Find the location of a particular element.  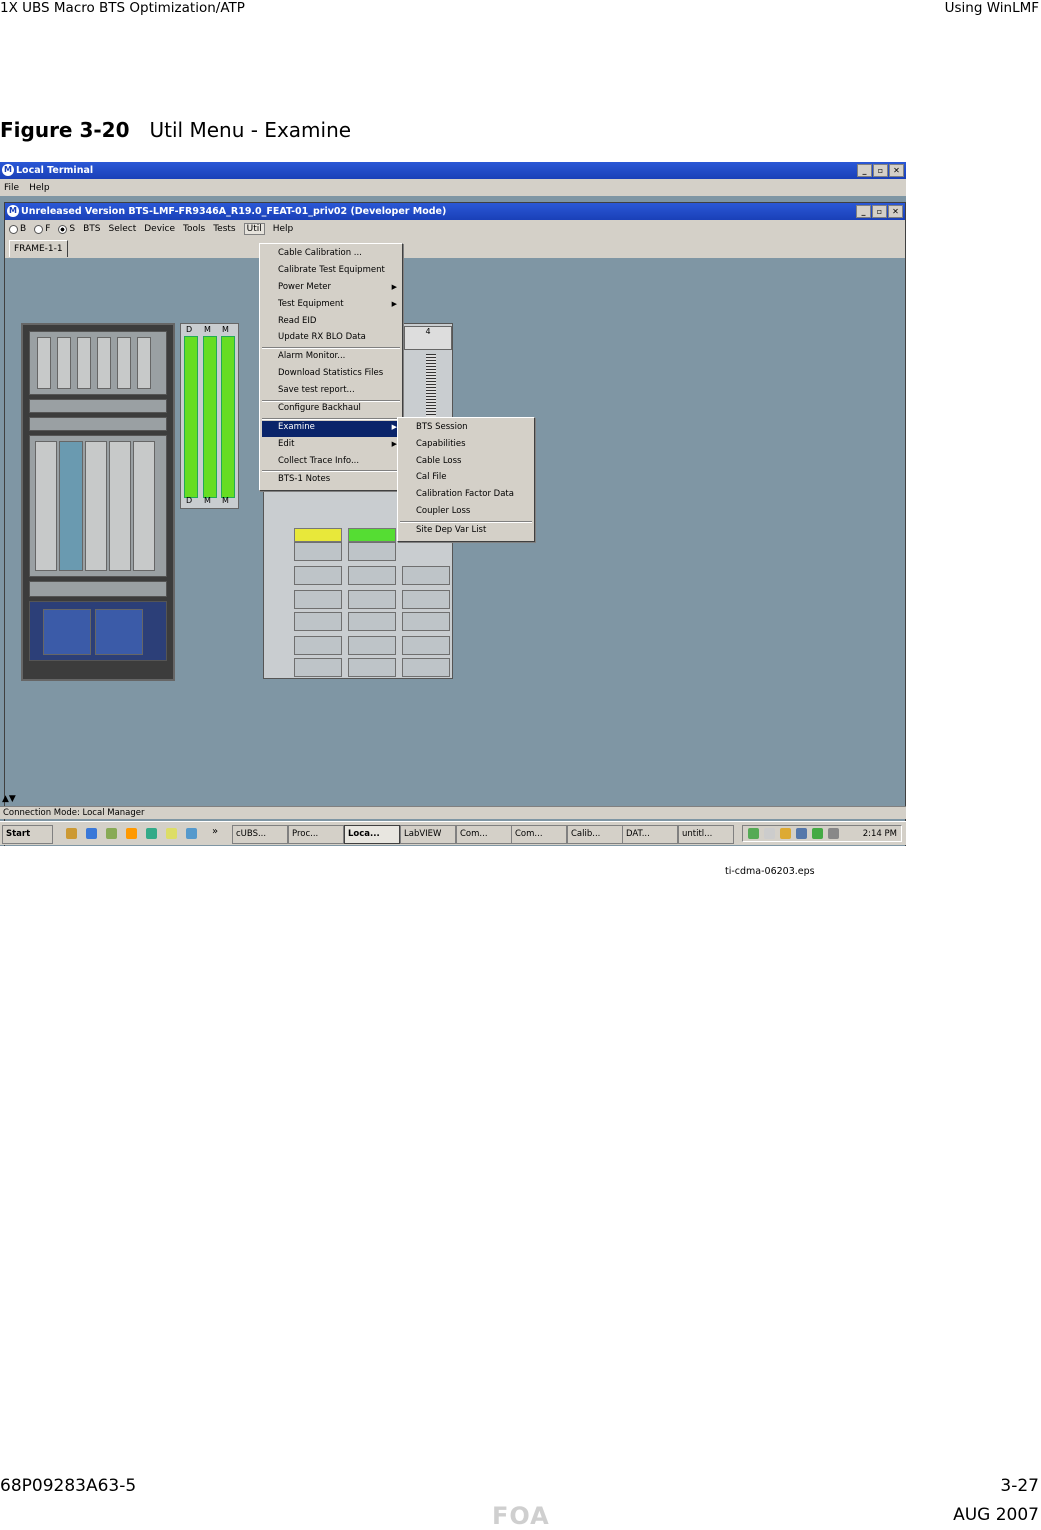

menu-help-inner: Help is located at coordinates (283, 229).